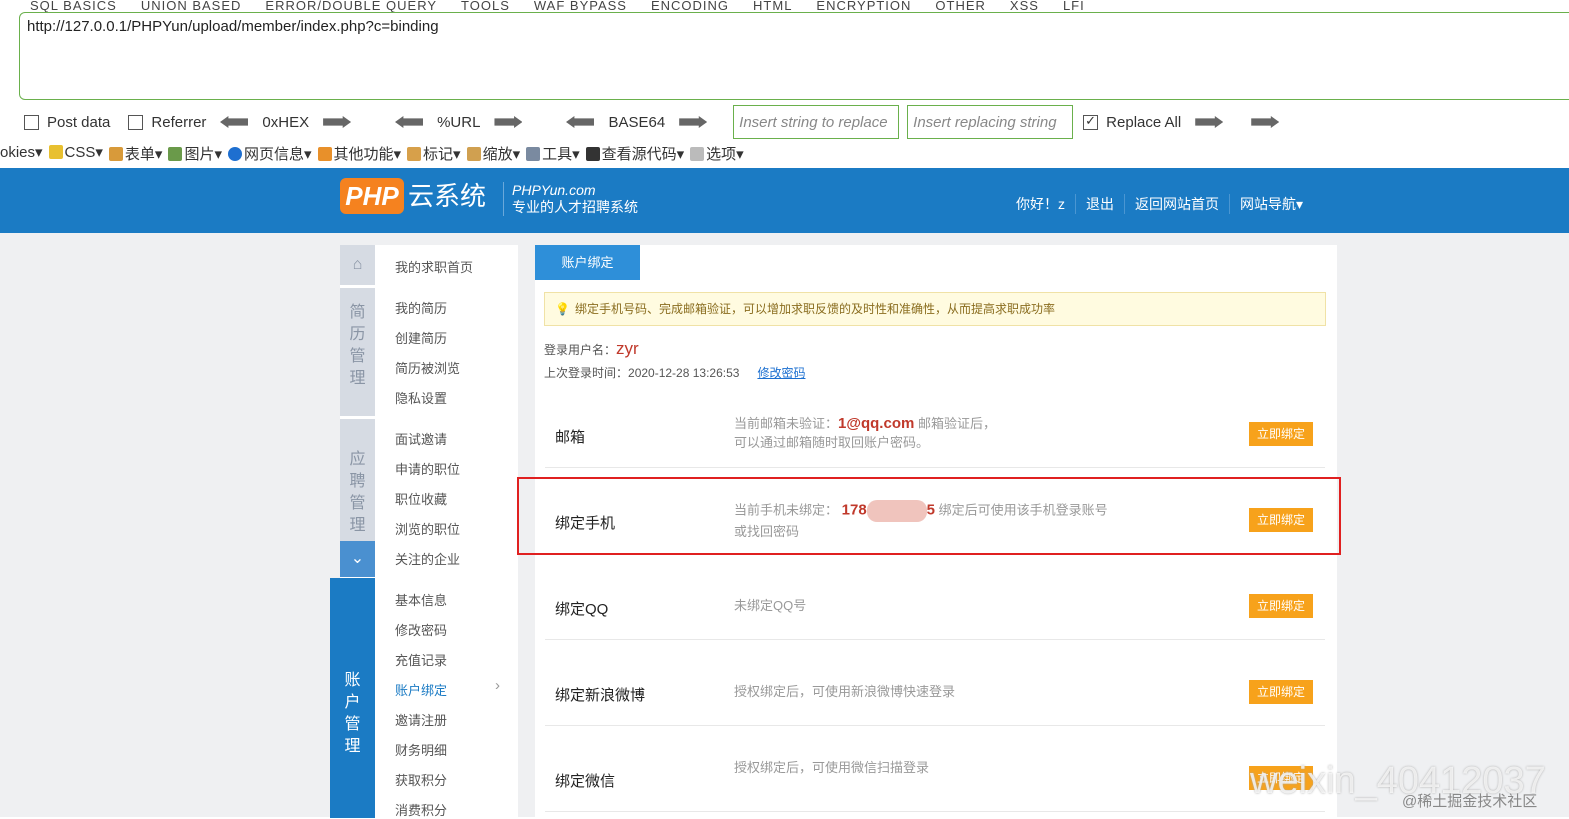  I want to click on highlight-box, so click(929, 516).